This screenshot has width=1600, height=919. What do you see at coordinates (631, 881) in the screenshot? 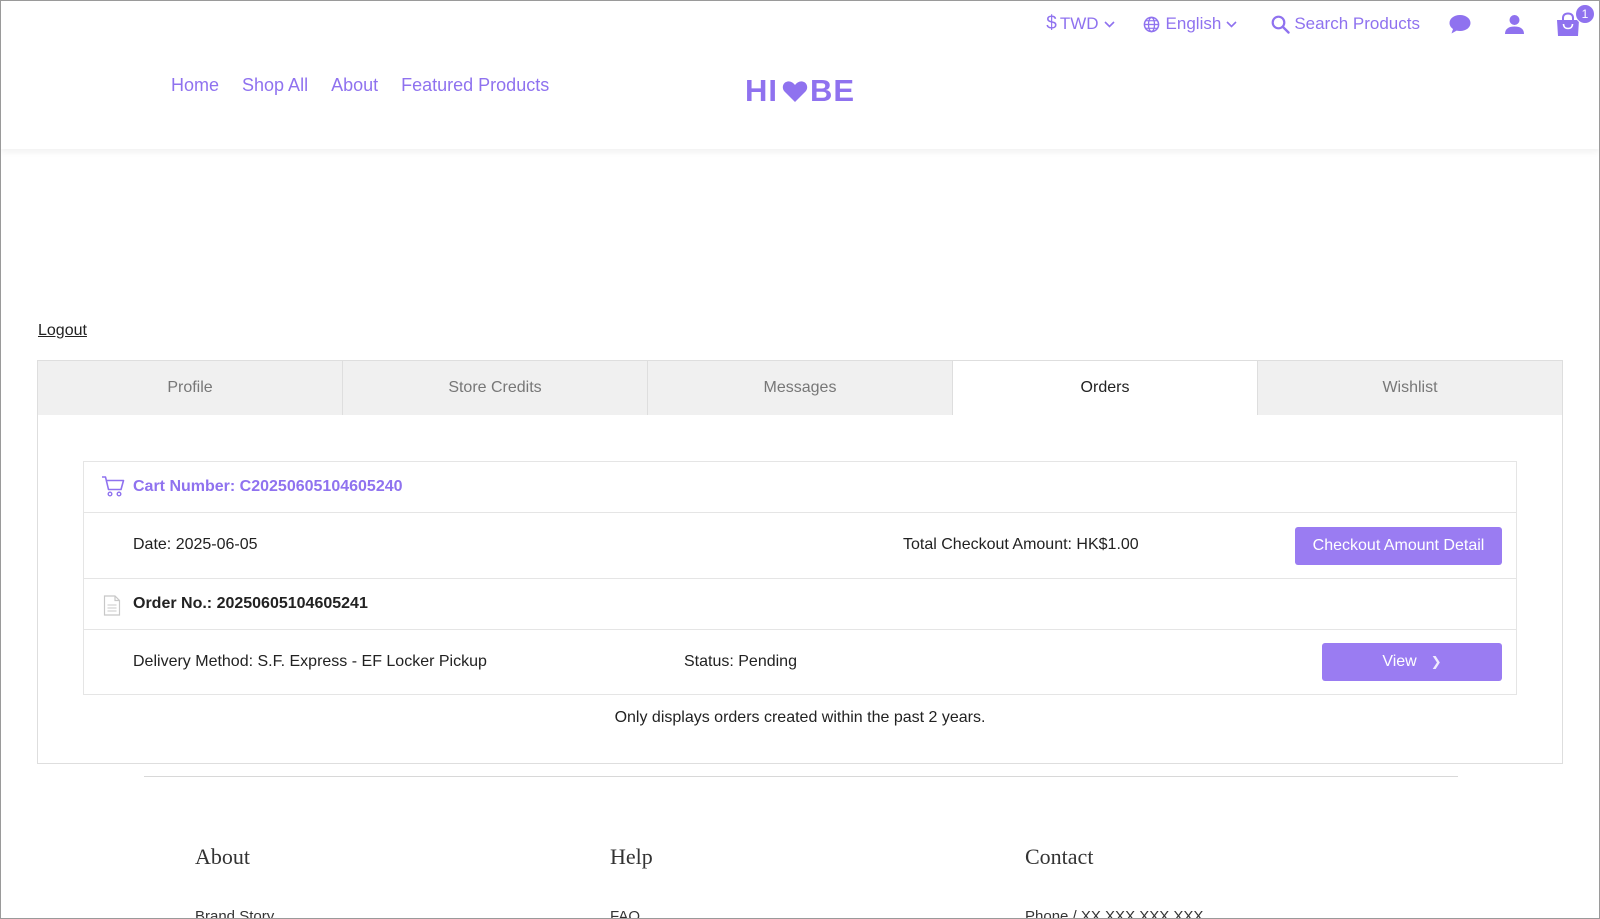
I see `footer-help-column: Help FAQ` at bounding box center [631, 881].